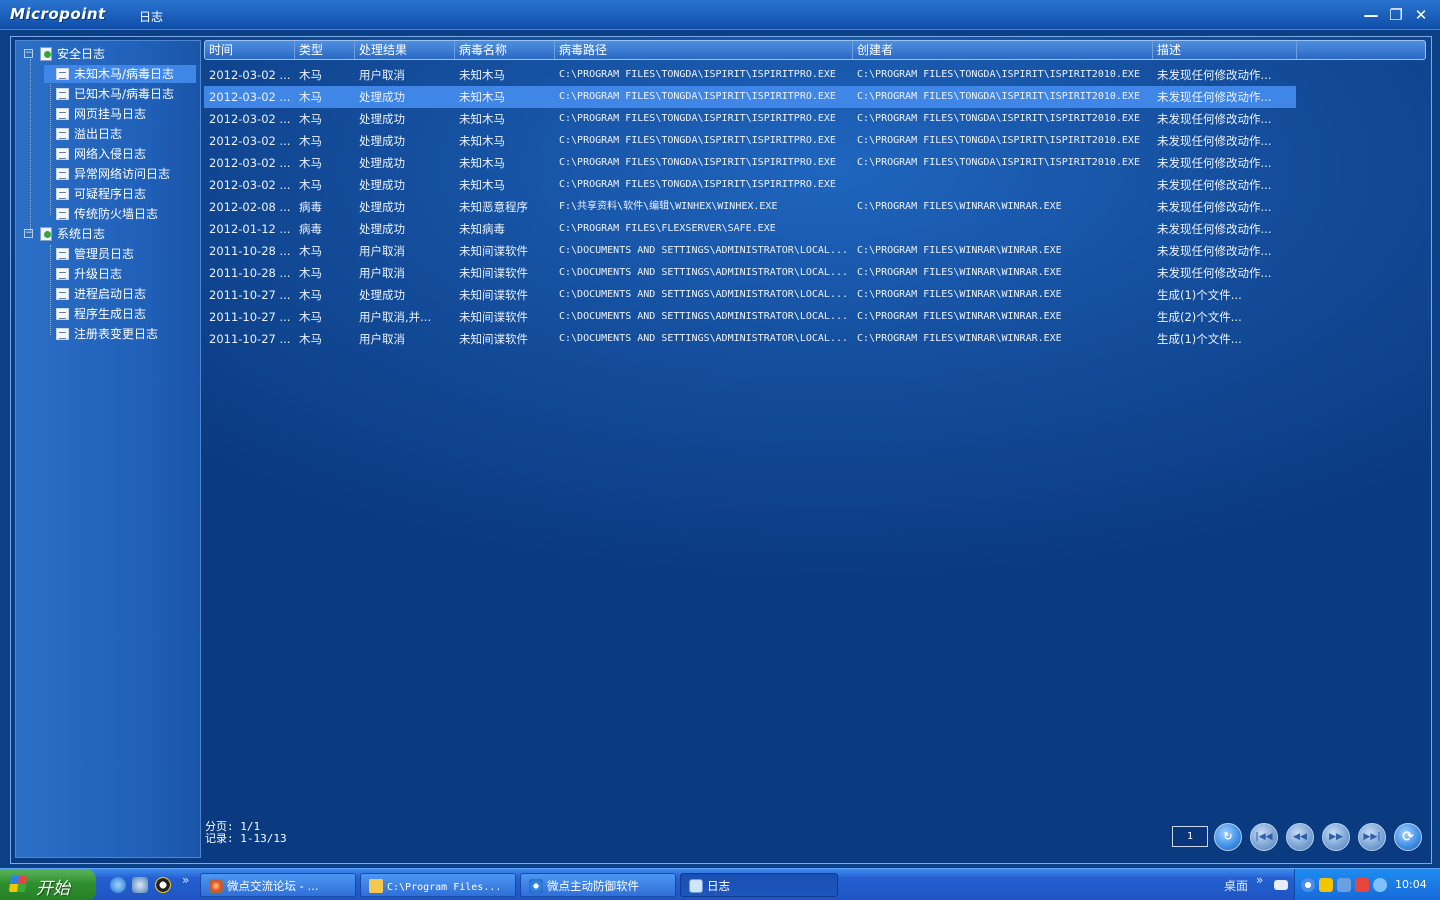 The width and height of the screenshot is (1440, 900). Describe the element at coordinates (246, 838) in the screenshot. I see `record-count-text: 记录: 1-13/13` at that location.